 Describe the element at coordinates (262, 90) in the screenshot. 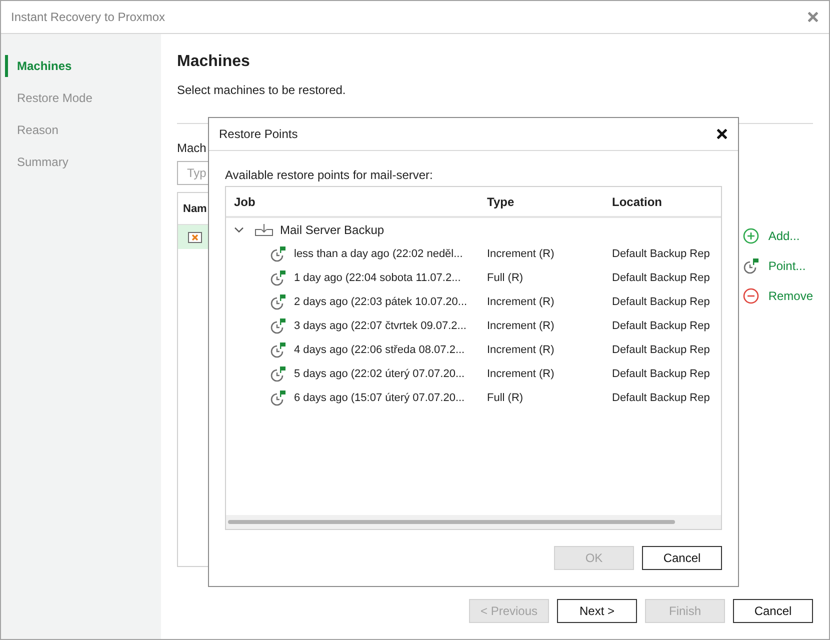

I see `page-description: Select machines to be restored.` at that location.